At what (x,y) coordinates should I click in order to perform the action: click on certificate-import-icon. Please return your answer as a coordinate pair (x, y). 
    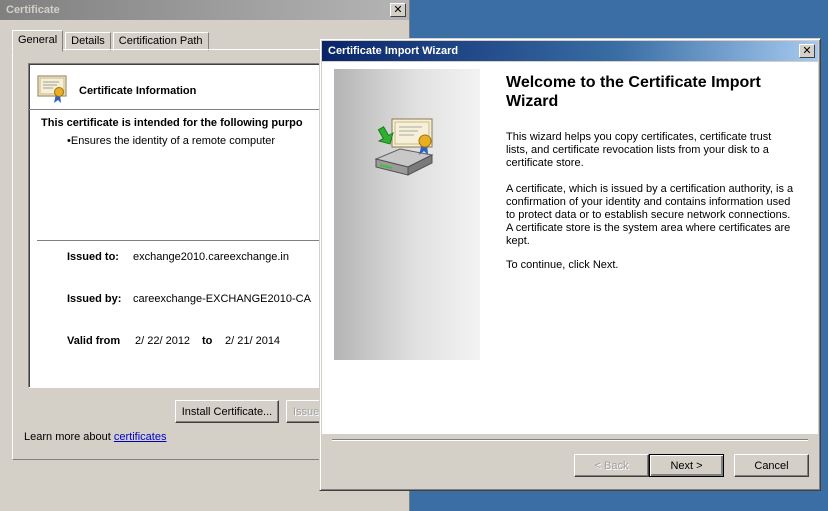
    Looking at the image, I should click on (404, 147).